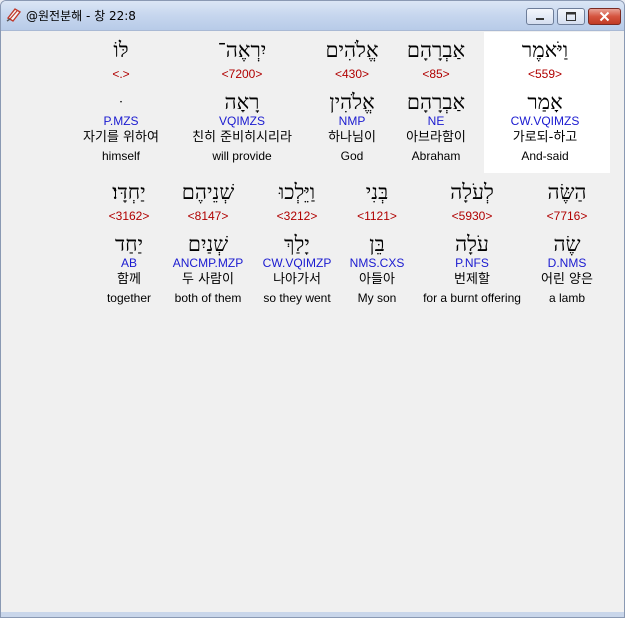  What do you see at coordinates (129, 298) in the screenshot?
I see `english-gloss: together` at bounding box center [129, 298].